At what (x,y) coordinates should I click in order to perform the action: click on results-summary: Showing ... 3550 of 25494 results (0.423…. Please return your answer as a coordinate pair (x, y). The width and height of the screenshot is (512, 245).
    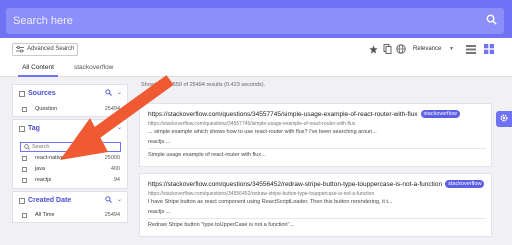
    Looking at the image, I should click on (203, 85).